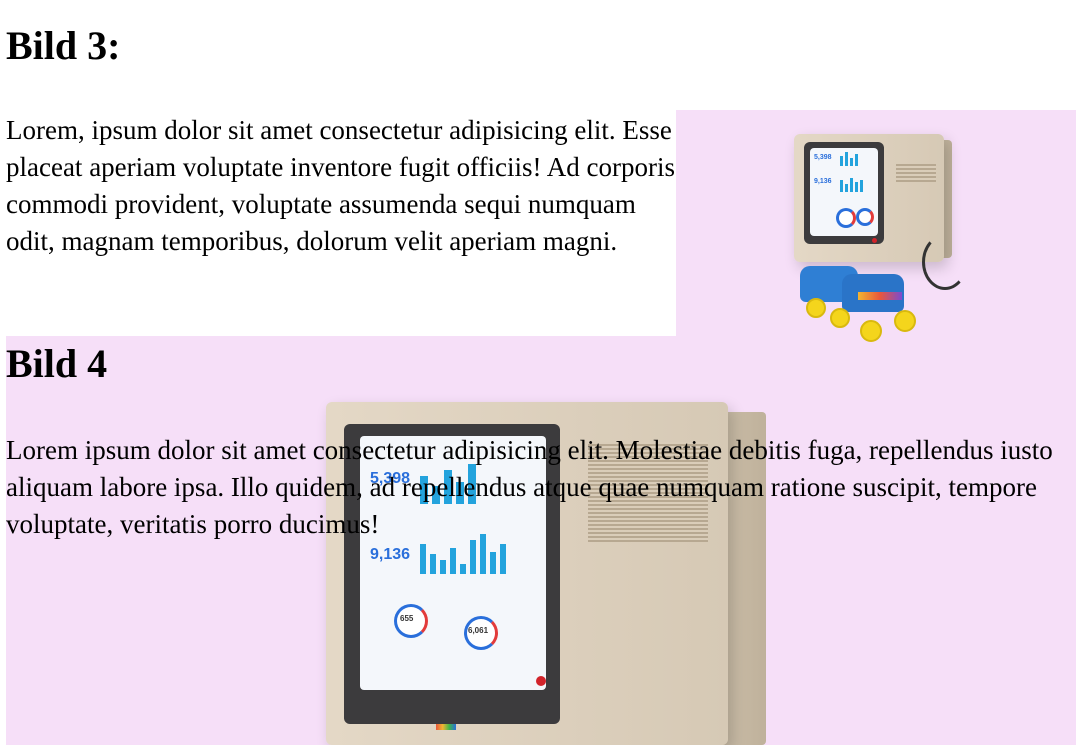 The width and height of the screenshot is (1089, 745). What do you see at coordinates (823, 157) in the screenshot?
I see `screen-stat: 5,398` at bounding box center [823, 157].